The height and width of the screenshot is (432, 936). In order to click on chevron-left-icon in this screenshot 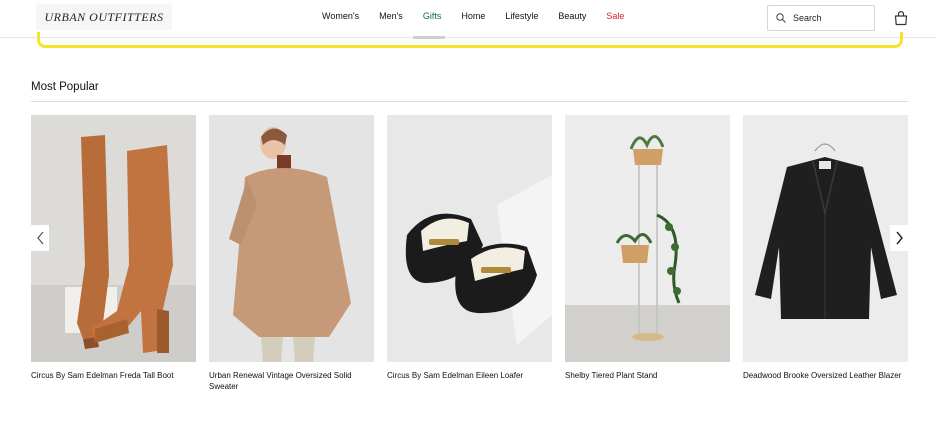, I will do `click(39, 238)`.